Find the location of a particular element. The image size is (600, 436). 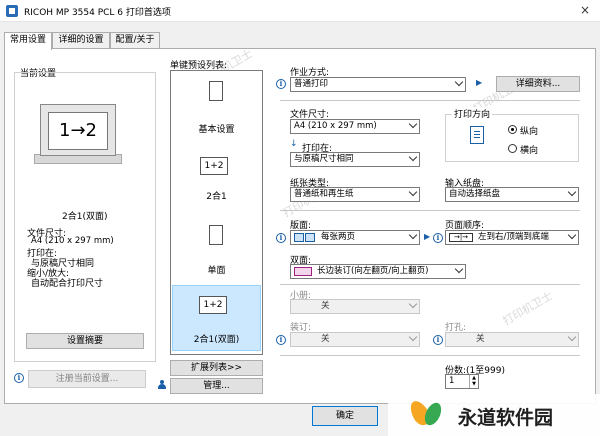

title-bar: RICOH MP 3554 PCL 6 打印首选项 × is located at coordinates (300, 11).